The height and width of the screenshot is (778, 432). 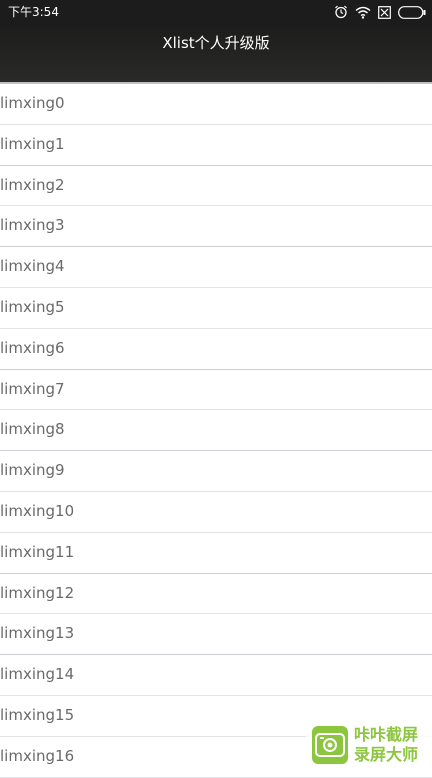 I want to click on list-item: limxing8, so click(x=216, y=431).